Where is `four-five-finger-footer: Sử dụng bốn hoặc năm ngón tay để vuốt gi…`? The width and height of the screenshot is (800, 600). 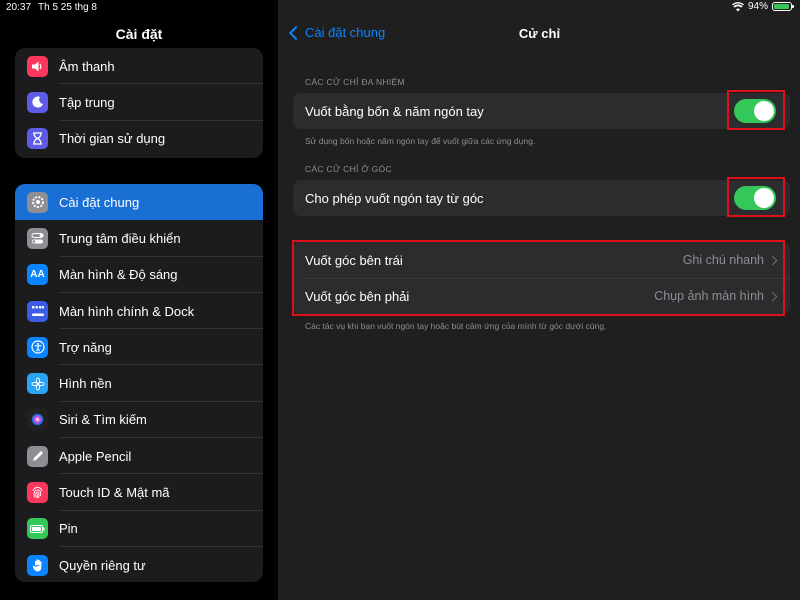
four-five-finger-footer: Sử dụng bốn hoặc năm ngón tay để vuốt gi… is located at coordinates (420, 141).